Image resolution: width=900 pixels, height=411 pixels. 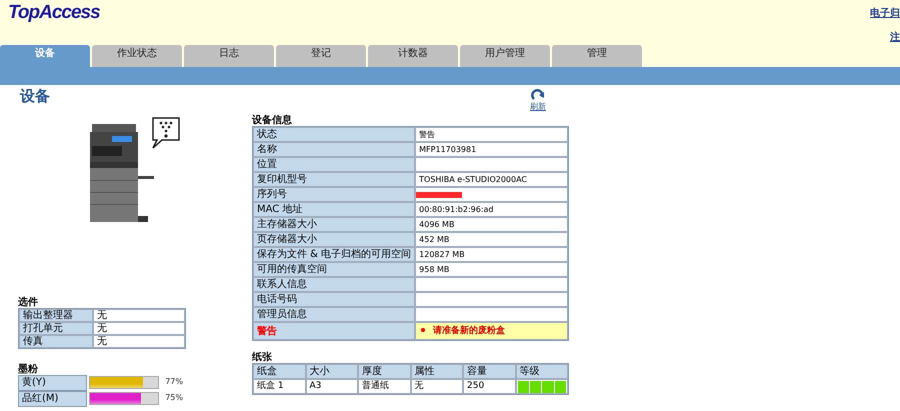 What do you see at coordinates (332, 371) in the screenshot?
I see `column-header: 大小` at bounding box center [332, 371].